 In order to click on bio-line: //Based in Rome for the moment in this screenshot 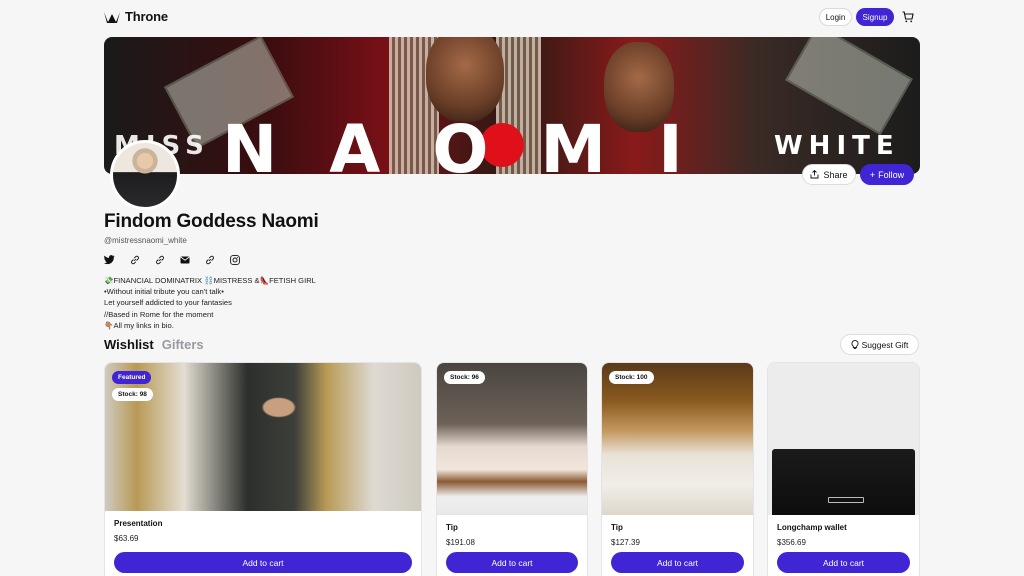, I will do `click(159, 314)`.